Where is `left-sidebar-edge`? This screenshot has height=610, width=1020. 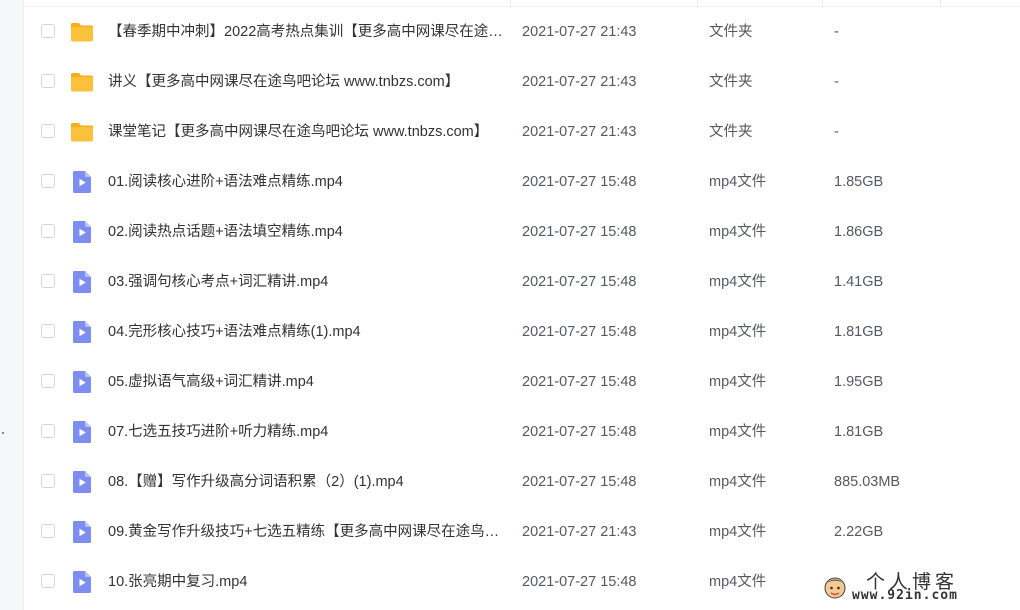
left-sidebar-edge is located at coordinates (12, 305).